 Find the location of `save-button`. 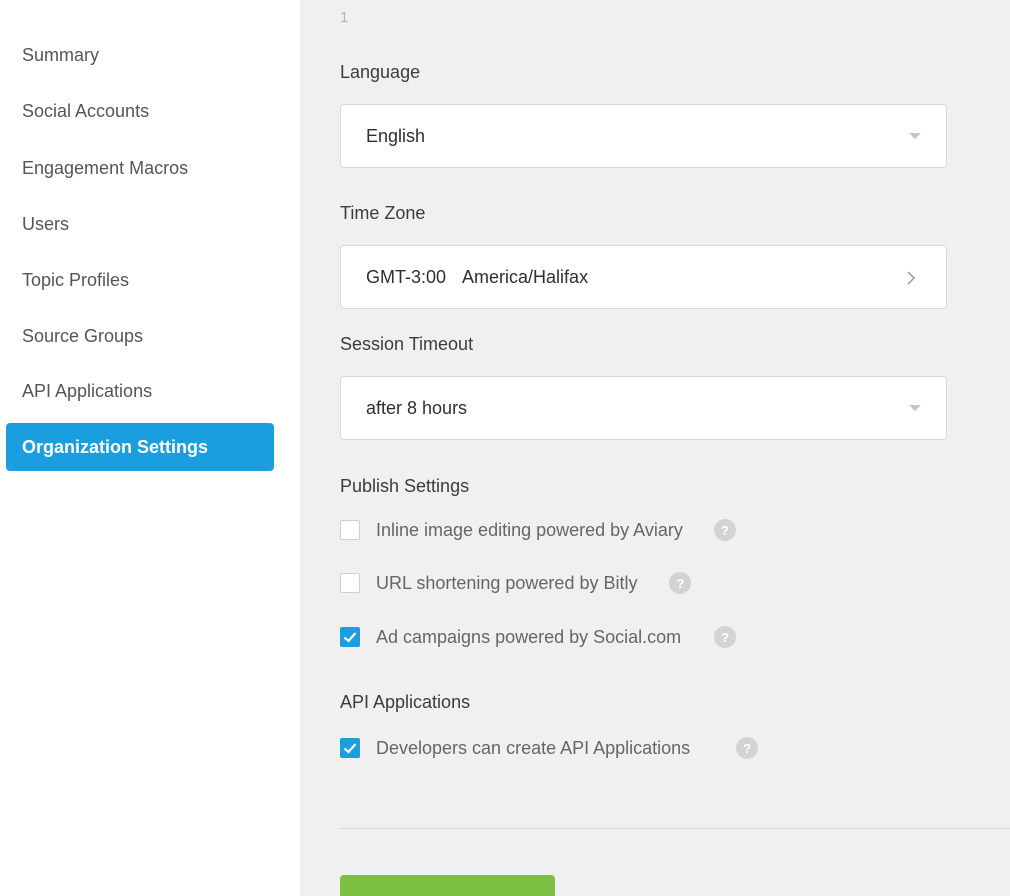

save-button is located at coordinates (447, 885).